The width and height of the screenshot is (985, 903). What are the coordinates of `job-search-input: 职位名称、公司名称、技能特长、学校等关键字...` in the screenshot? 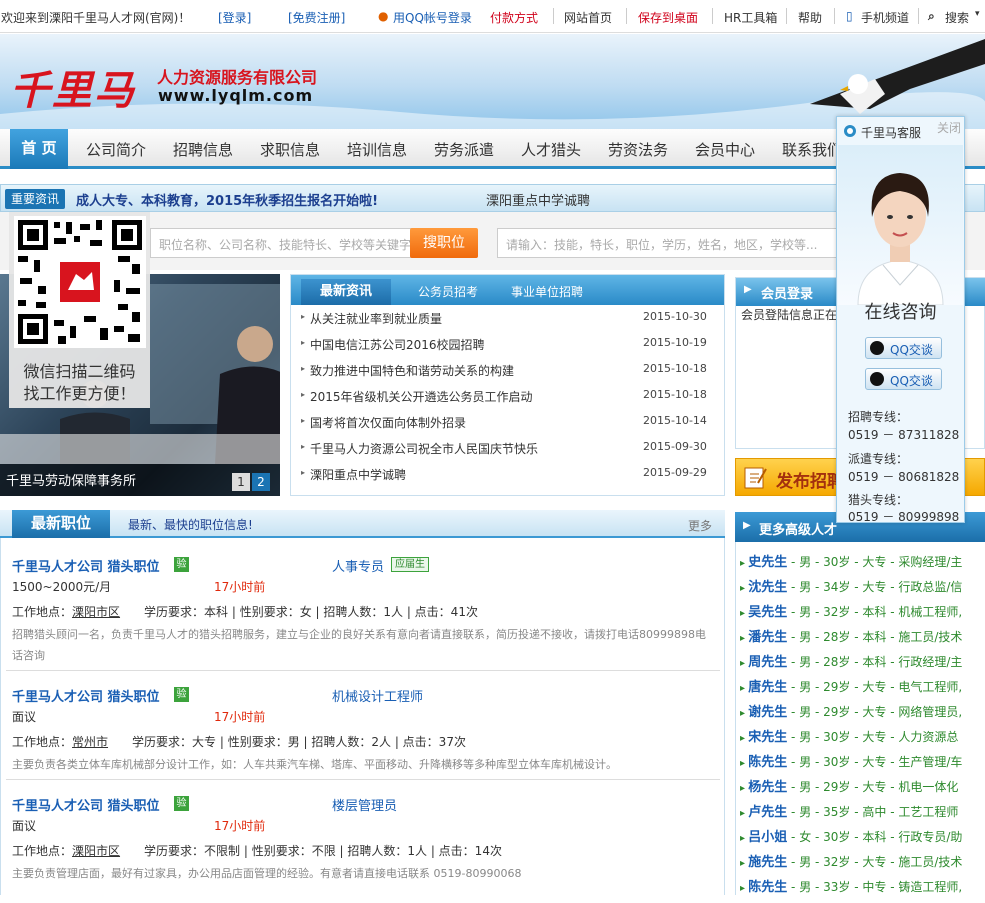 It's located at (281, 243).